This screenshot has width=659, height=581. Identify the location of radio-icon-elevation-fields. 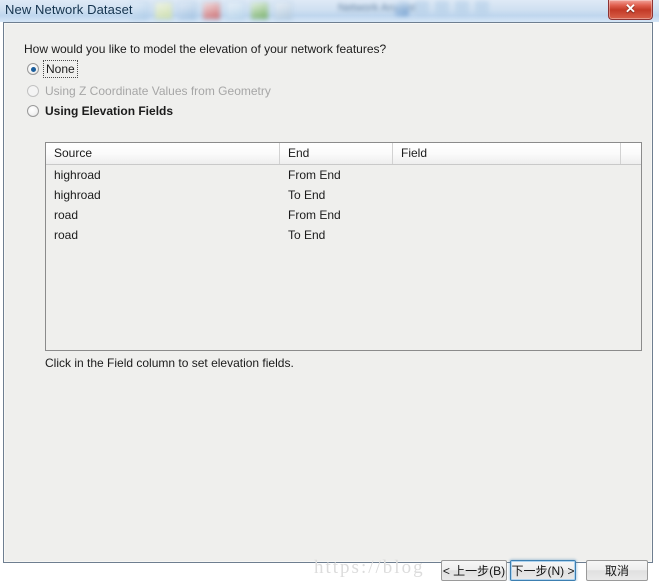
(33, 111).